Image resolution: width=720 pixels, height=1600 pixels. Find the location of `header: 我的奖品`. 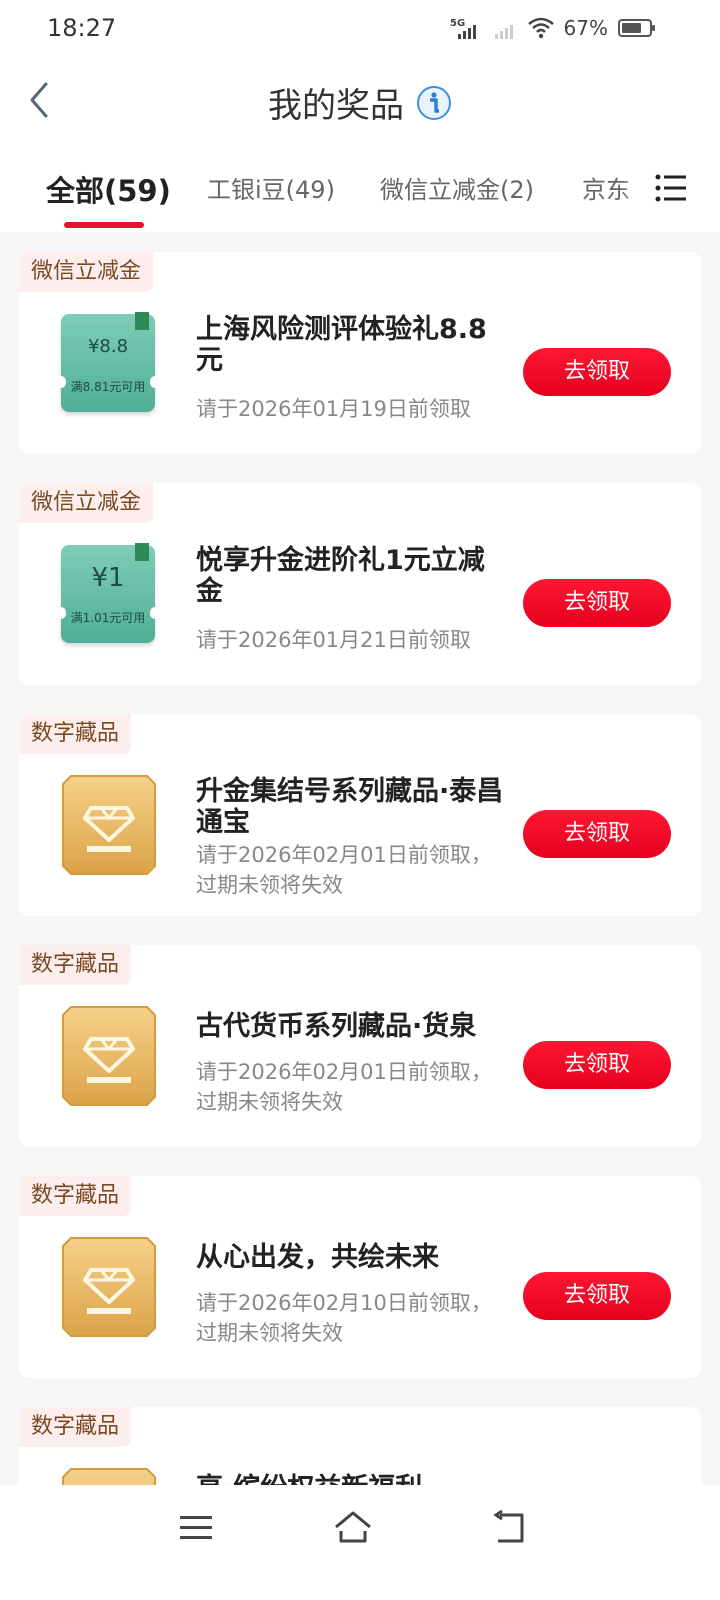

header: 我的奖品 is located at coordinates (360, 102).